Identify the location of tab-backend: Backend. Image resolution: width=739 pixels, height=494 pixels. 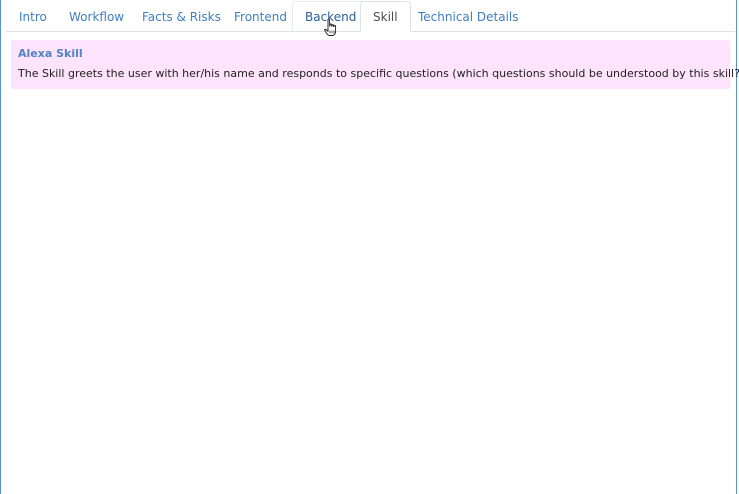
(331, 16).